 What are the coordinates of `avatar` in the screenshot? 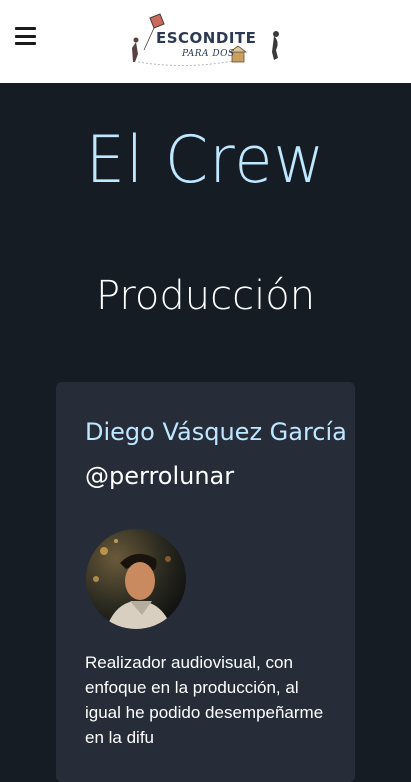 It's located at (136, 579).